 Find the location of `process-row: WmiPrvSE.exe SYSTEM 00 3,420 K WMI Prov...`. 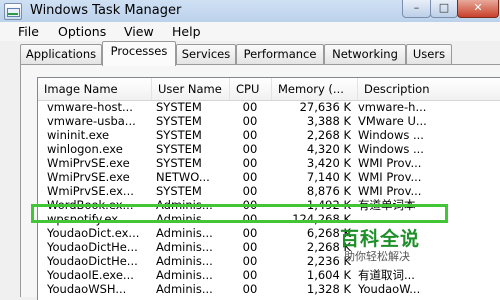

process-row: WmiPrvSE.exe SYSTEM 00 3,420 K WMI Prov... is located at coordinates (269, 163).